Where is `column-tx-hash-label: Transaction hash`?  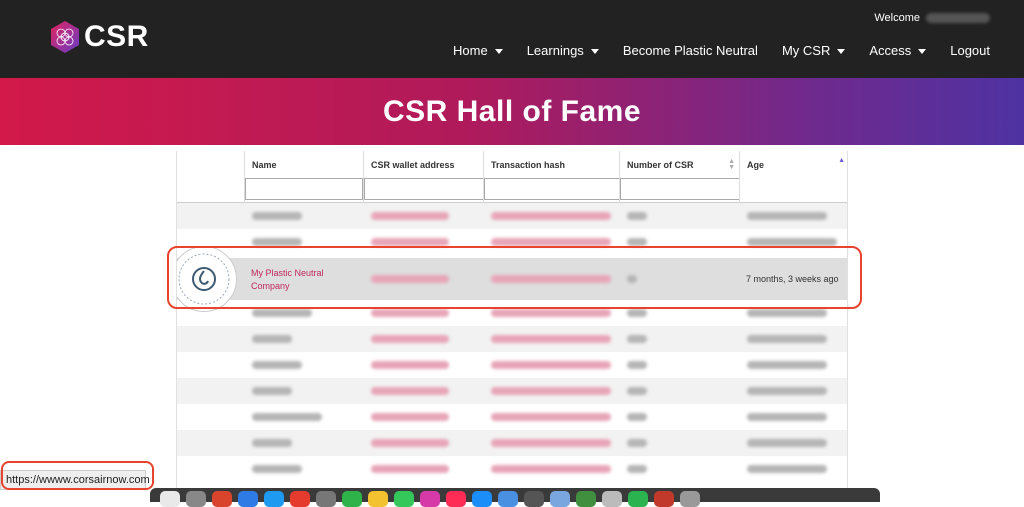
column-tx-hash-label: Transaction hash is located at coordinates (528, 165).